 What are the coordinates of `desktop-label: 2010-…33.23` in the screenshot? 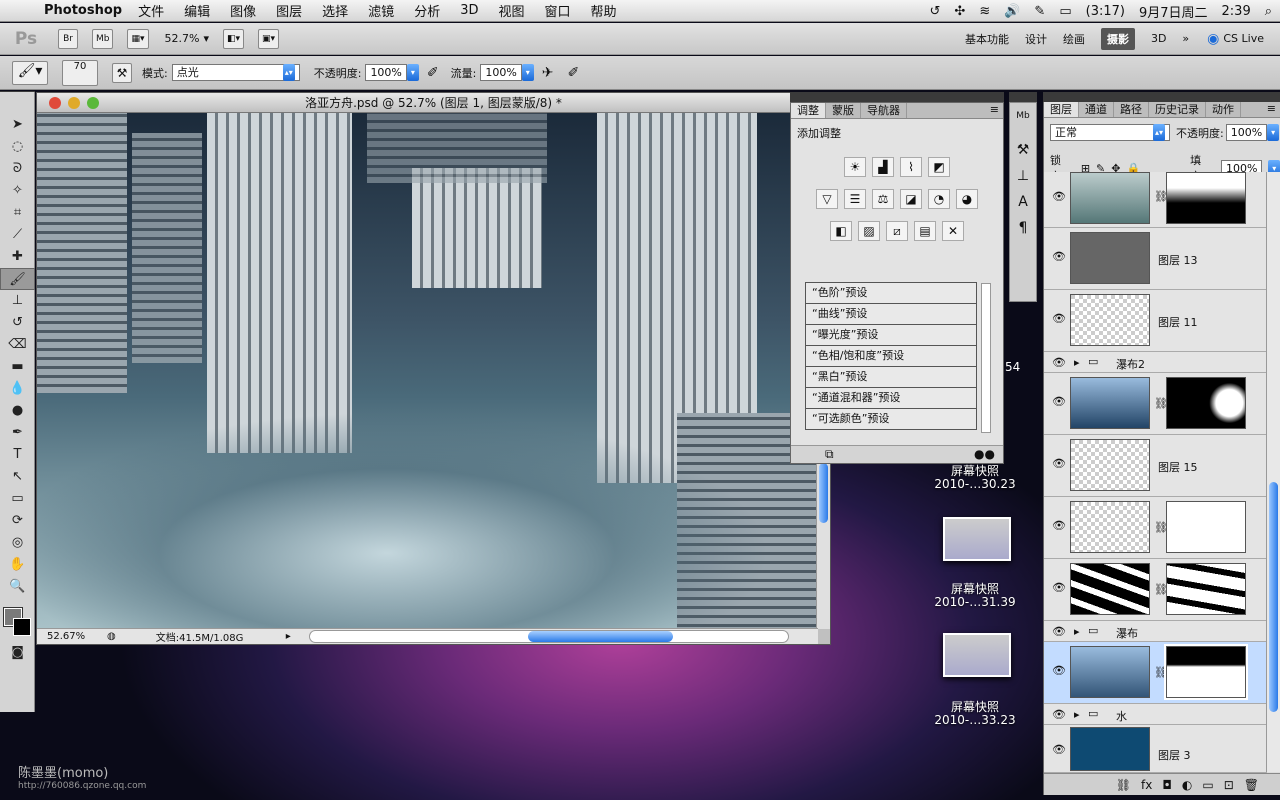 It's located at (975, 720).